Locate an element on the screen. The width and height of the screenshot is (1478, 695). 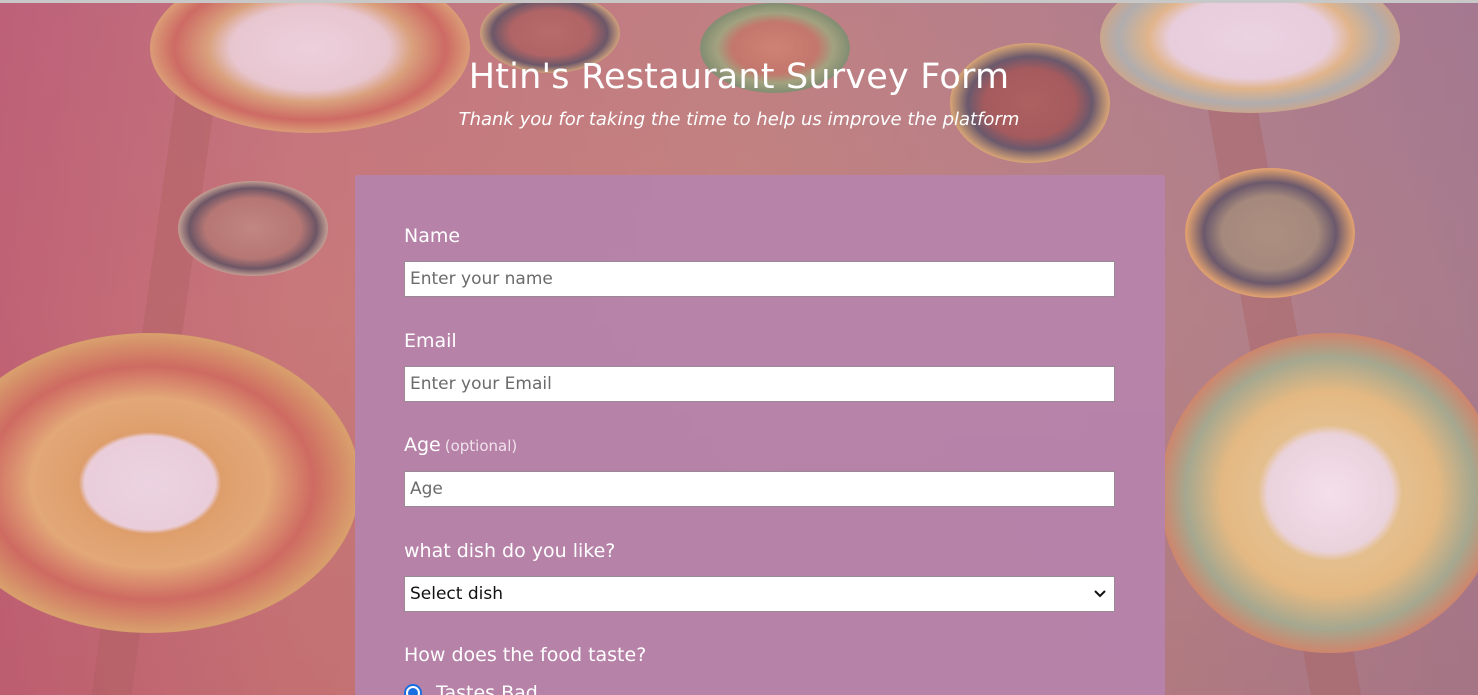
dish-group: what dish do you like? Select dish is located at coordinates (759, 576).